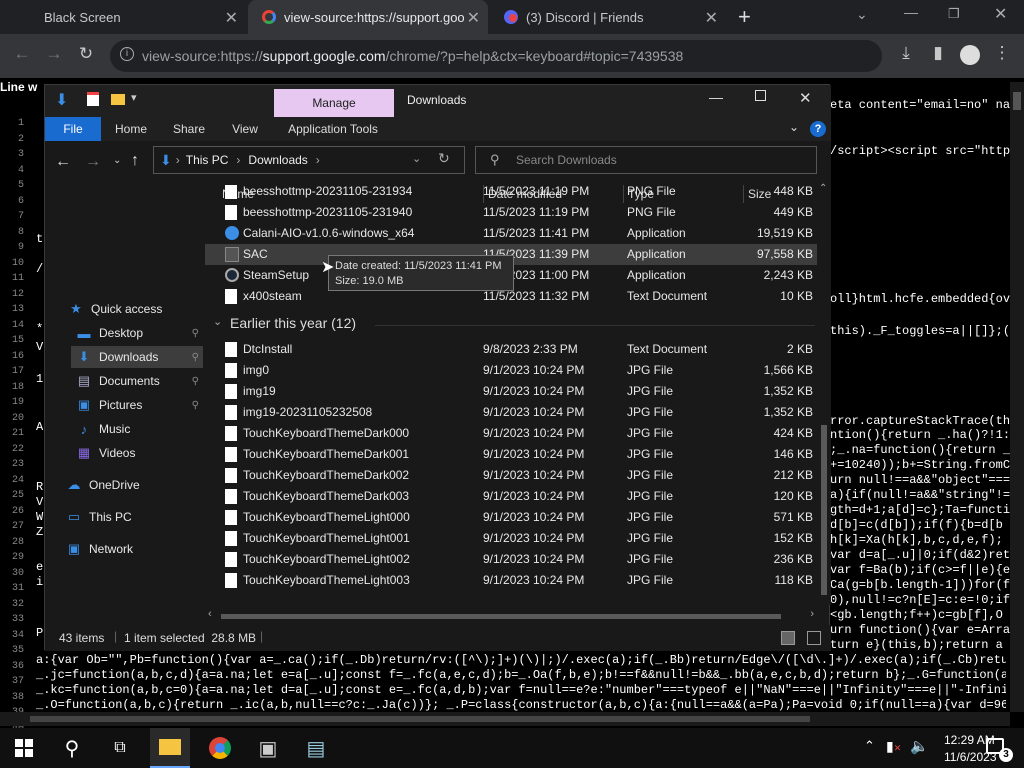 This screenshot has height=768, width=1024. I want to click on line-number: 38, so click(17, 697).